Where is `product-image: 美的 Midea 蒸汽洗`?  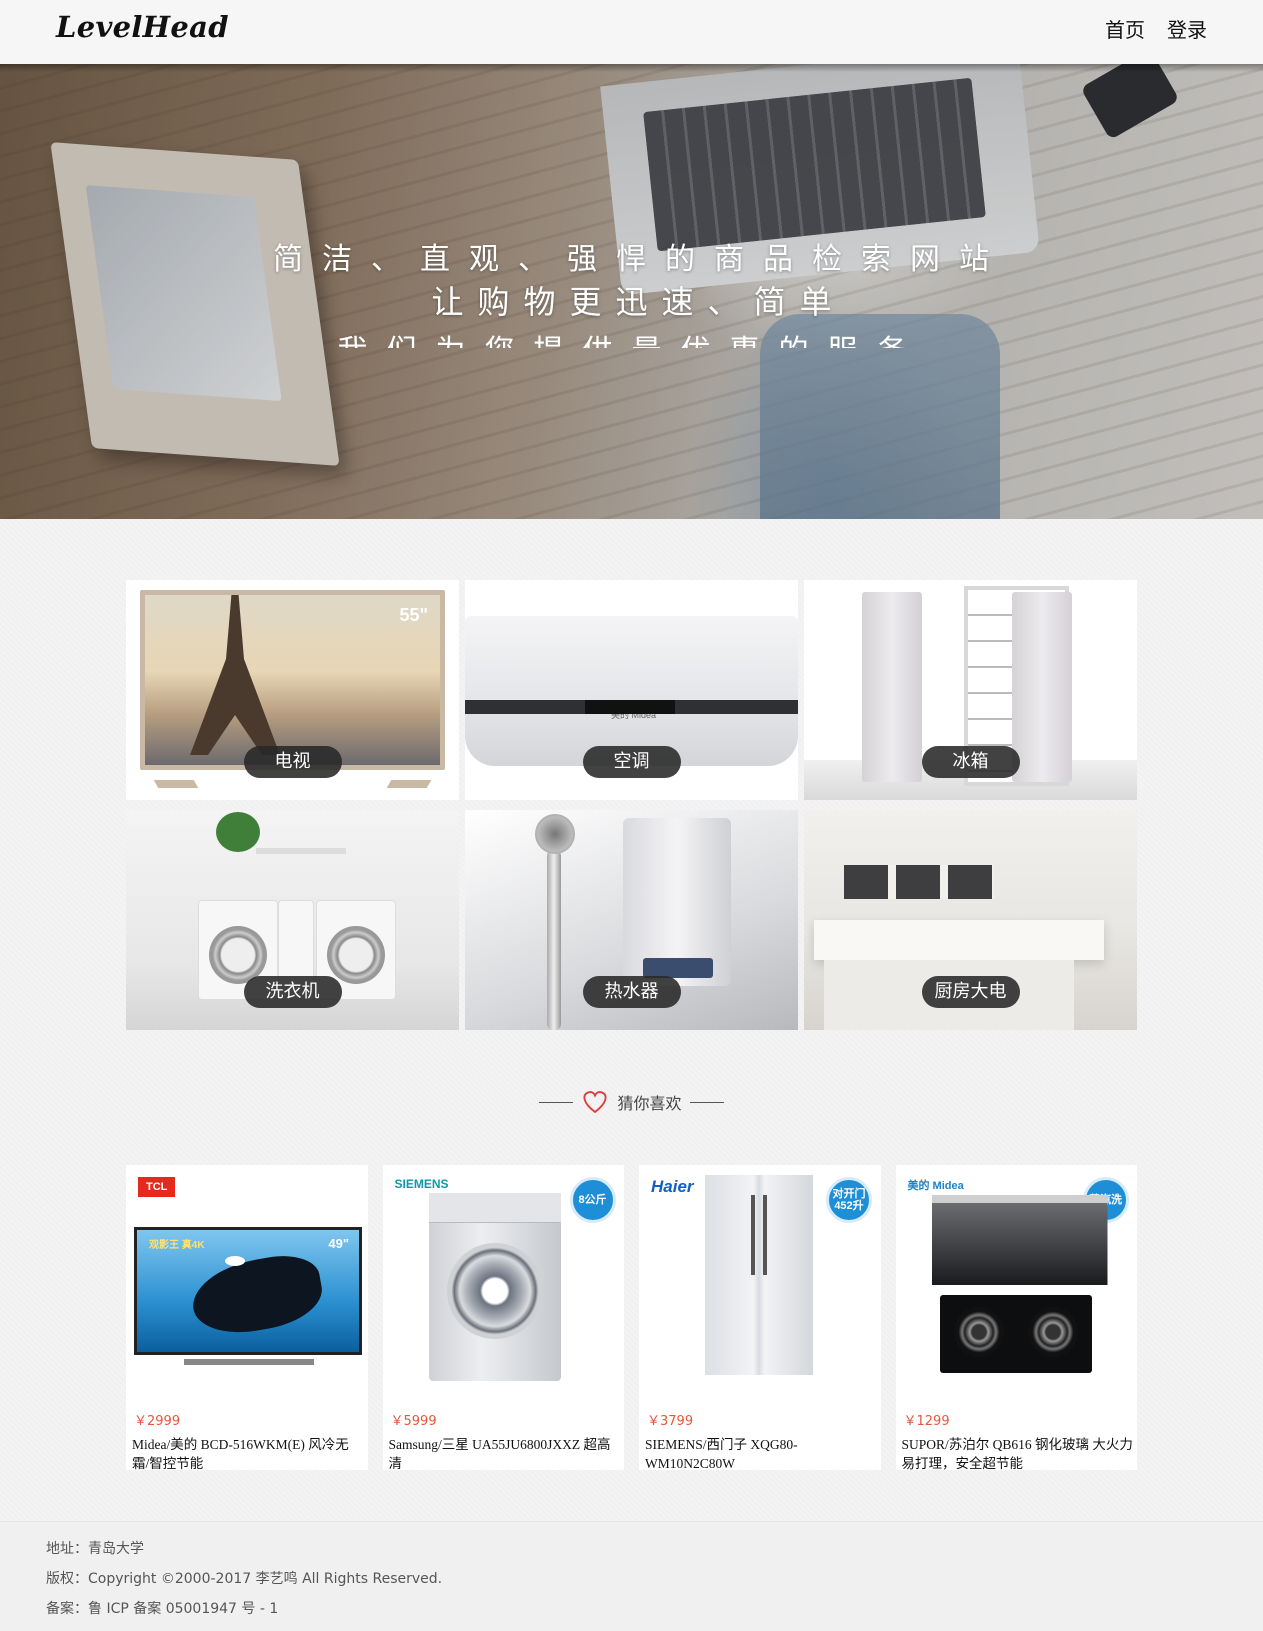 product-image: 美的 Midea 蒸汽洗 is located at coordinates (1017, 1283).